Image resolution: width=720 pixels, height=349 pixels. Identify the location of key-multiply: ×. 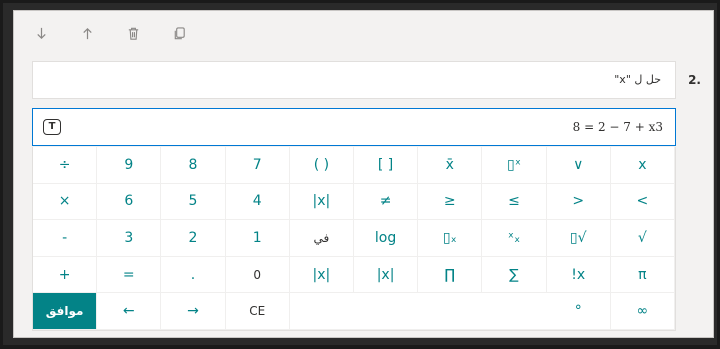
(65, 202).